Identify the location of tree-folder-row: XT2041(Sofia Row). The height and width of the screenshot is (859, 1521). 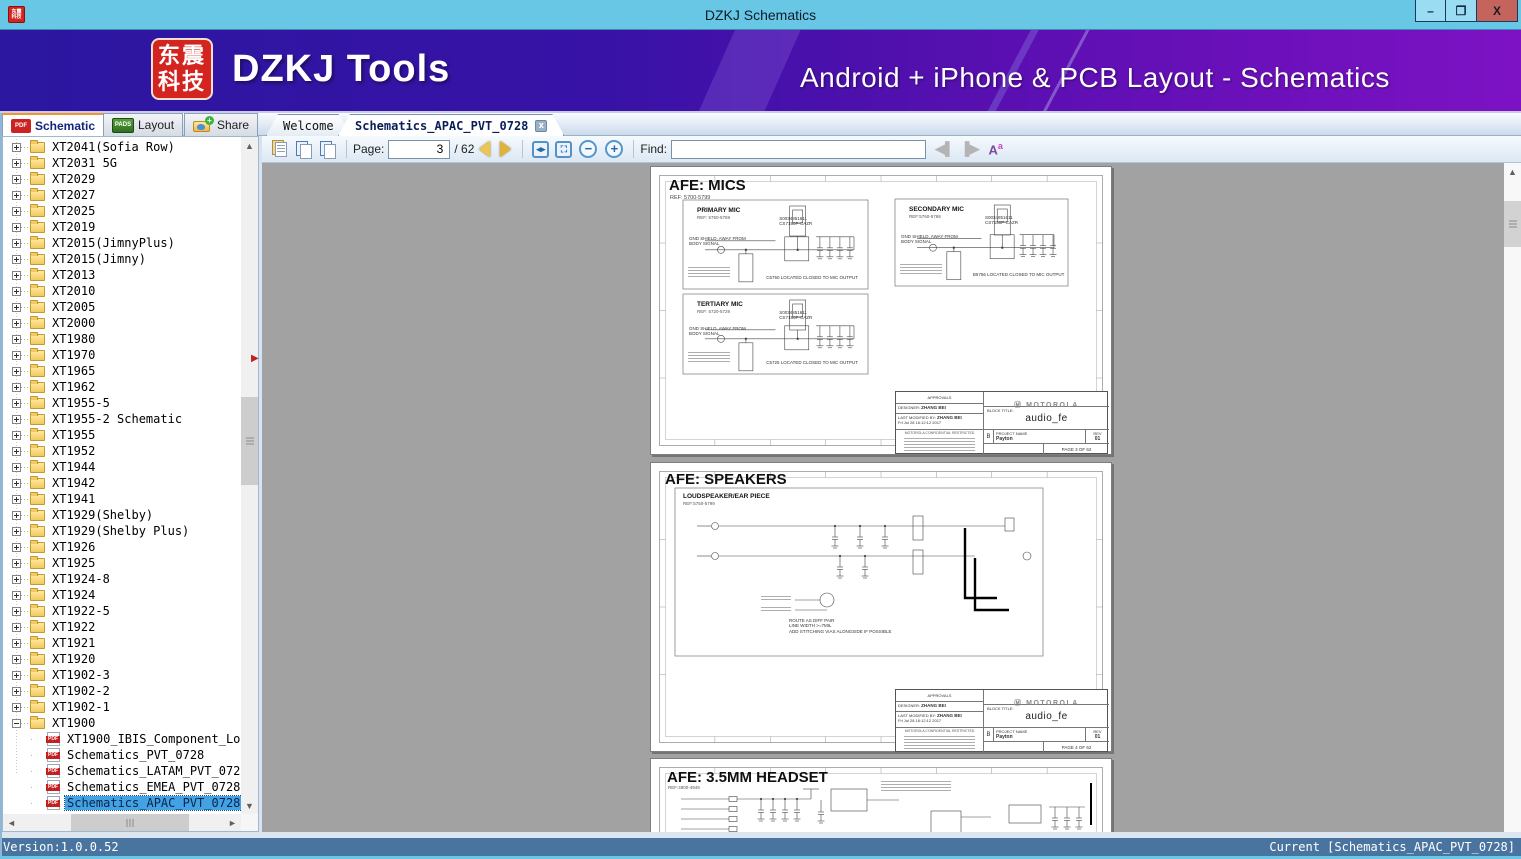
(122, 147).